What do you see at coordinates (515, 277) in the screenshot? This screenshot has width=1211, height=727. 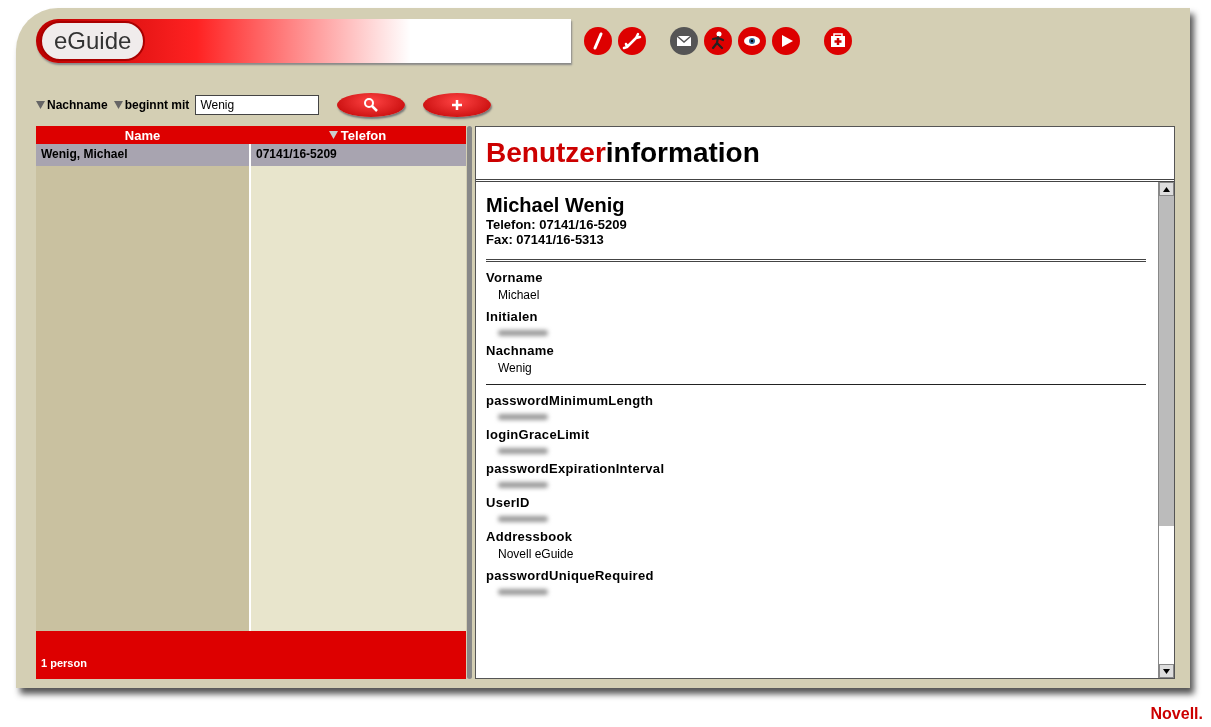 I see `field-label: Vorname` at bounding box center [515, 277].